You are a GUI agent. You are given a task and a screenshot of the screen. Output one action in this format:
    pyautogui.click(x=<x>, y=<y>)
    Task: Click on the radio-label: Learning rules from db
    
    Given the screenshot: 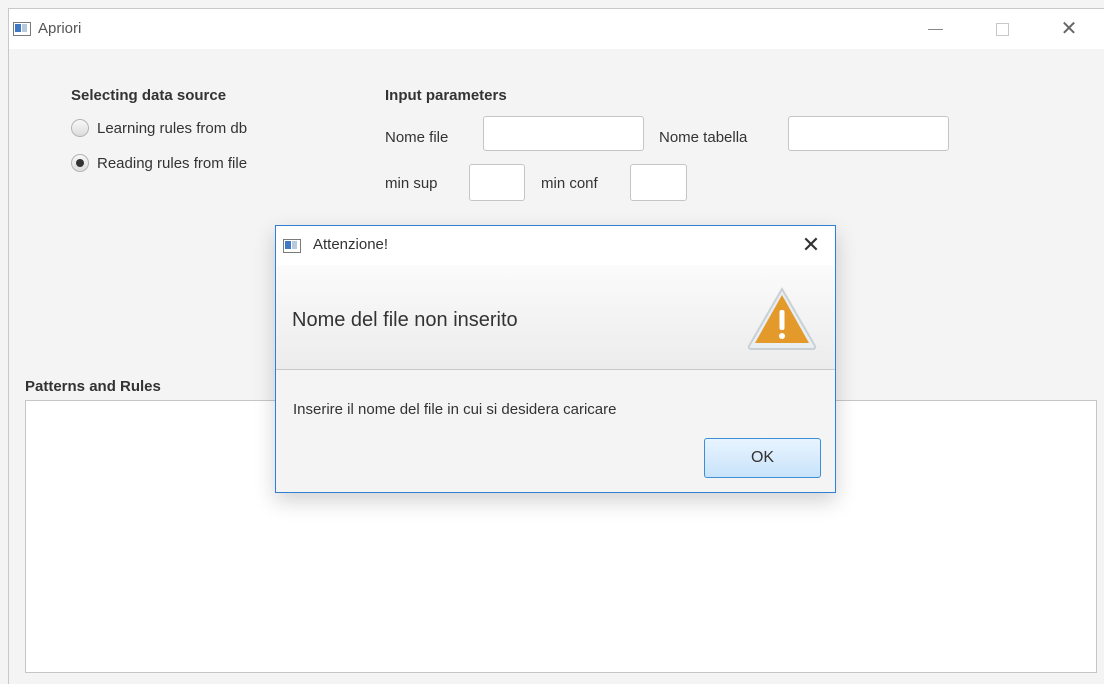 What is the action you would take?
    pyautogui.click(x=172, y=128)
    